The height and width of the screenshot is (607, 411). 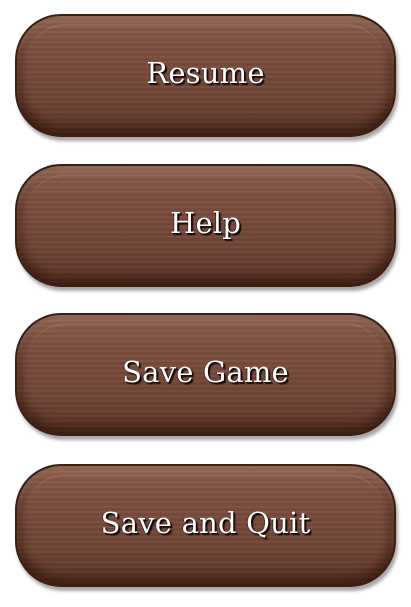 I want to click on resume-button-label: Resume, so click(x=205, y=72).